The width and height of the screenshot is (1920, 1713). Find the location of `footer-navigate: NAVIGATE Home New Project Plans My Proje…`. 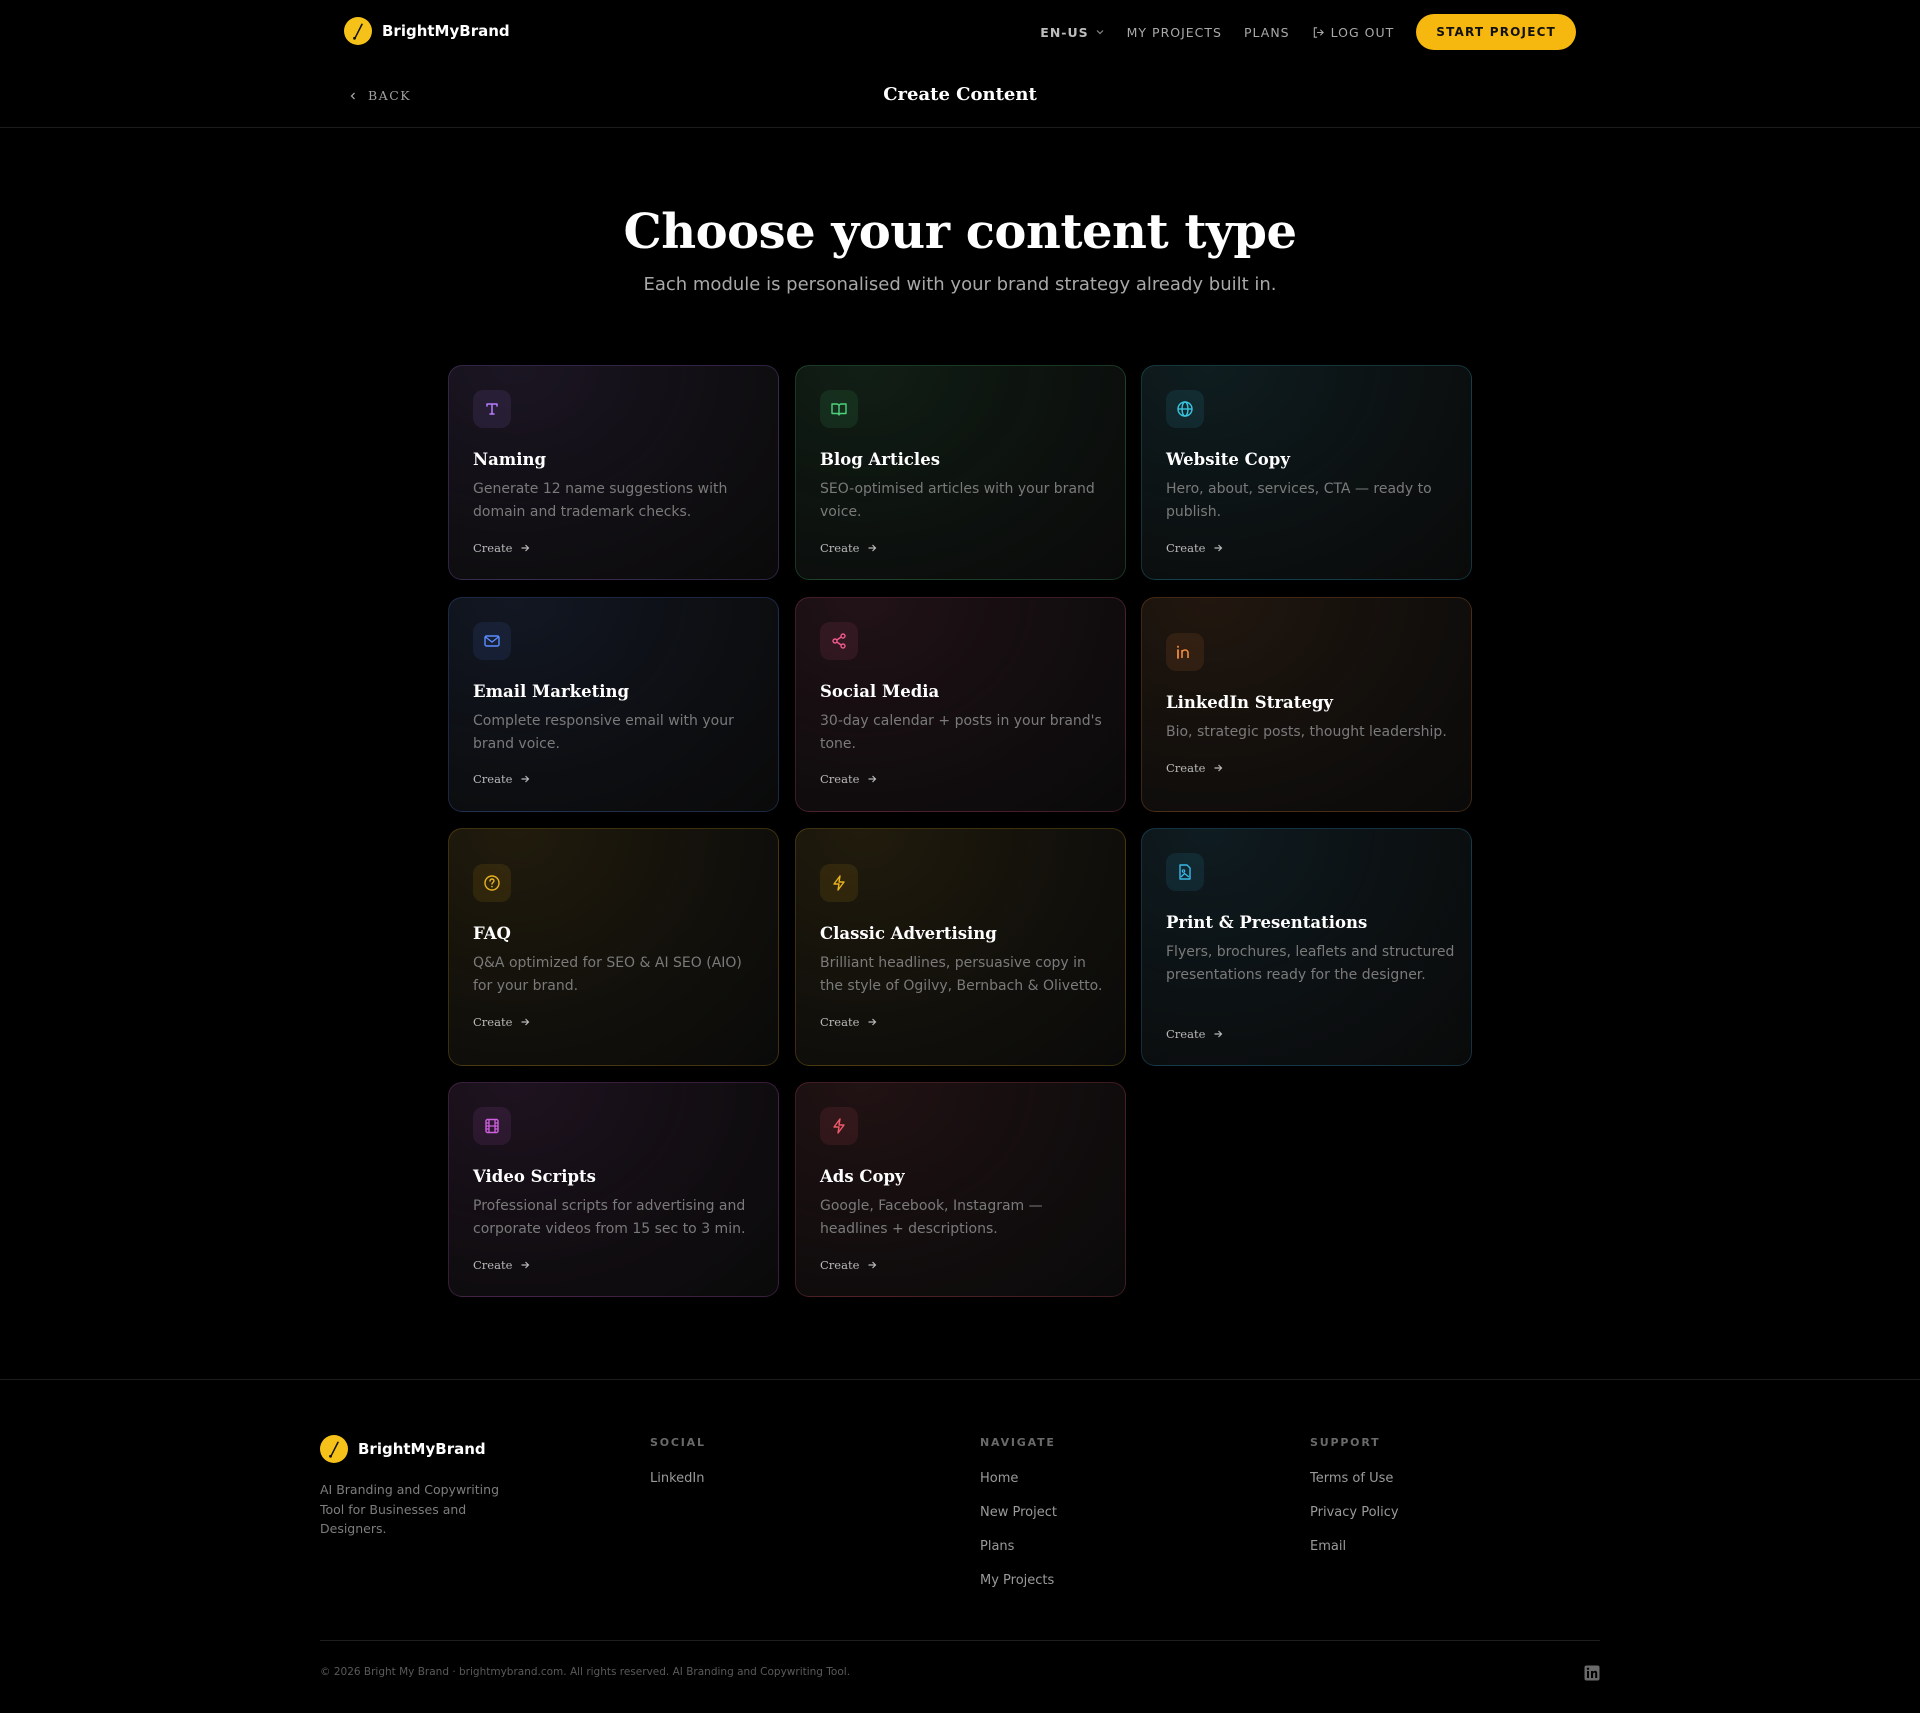

footer-navigate: NAVIGATE Home New Project Plans My Proje… is located at coordinates (1018, 1521).